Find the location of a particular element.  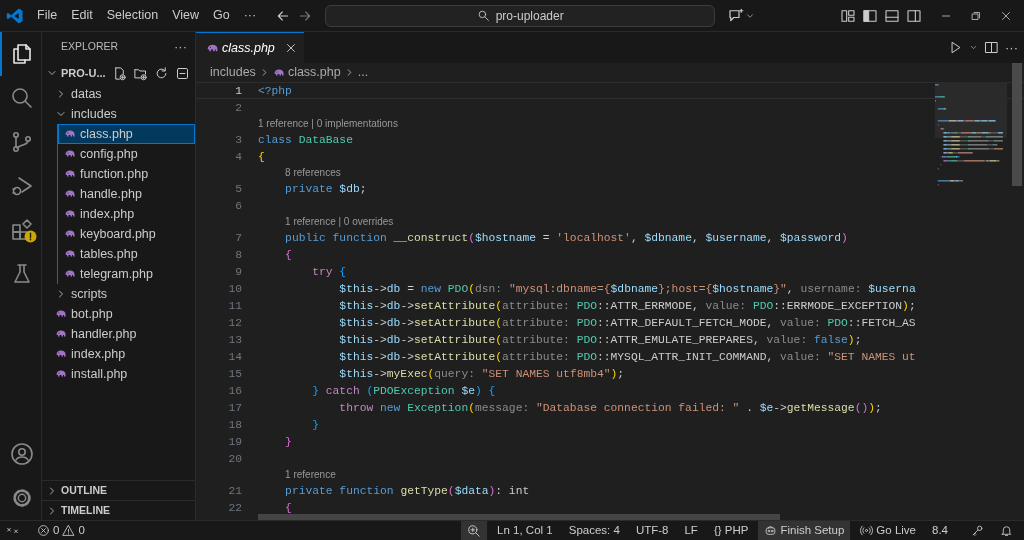

tree-item: bot.php is located at coordinates (118, 314).